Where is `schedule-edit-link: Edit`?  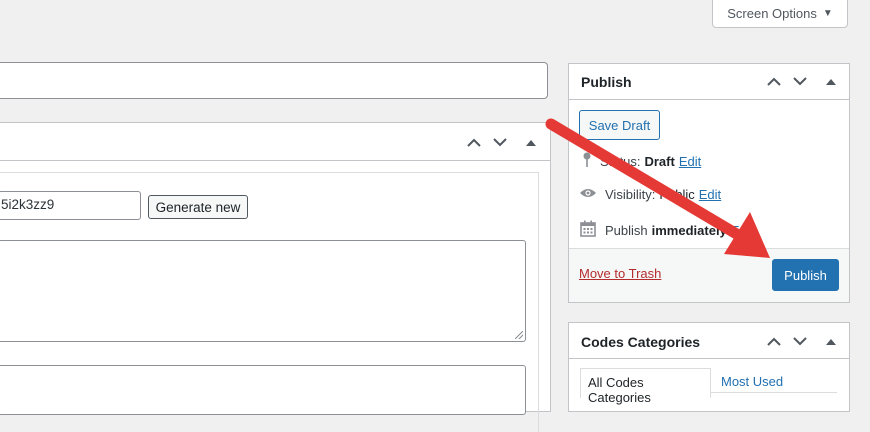
schedule-edit-link: Edit is located at coordinates (742, 230).